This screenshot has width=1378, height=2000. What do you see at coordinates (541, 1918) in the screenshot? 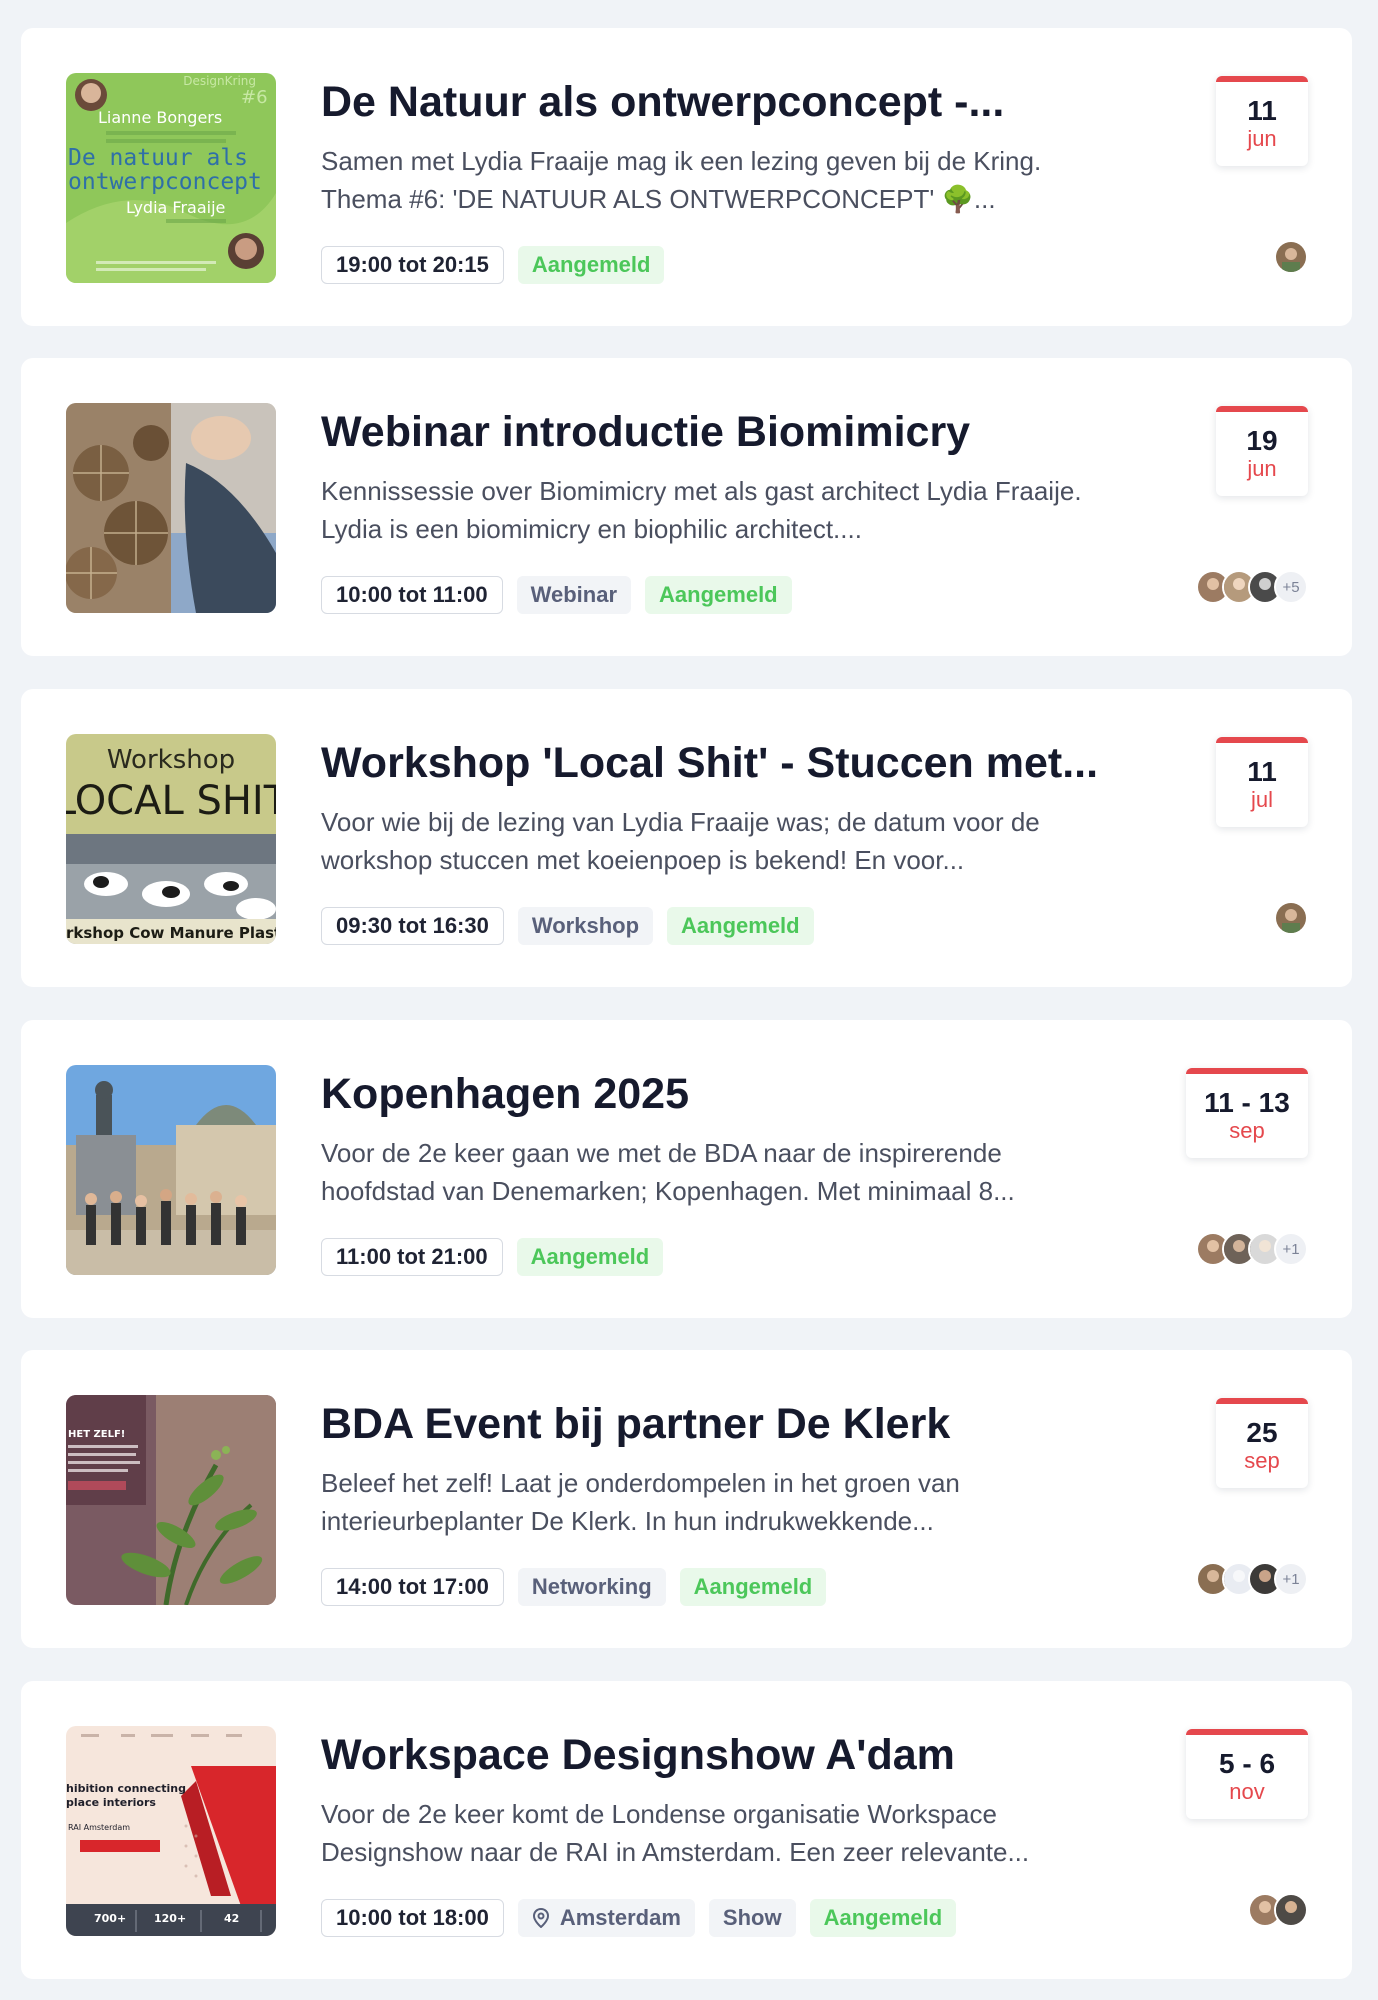
I see `map-pin-icon` at bounding box center [541, 1918].